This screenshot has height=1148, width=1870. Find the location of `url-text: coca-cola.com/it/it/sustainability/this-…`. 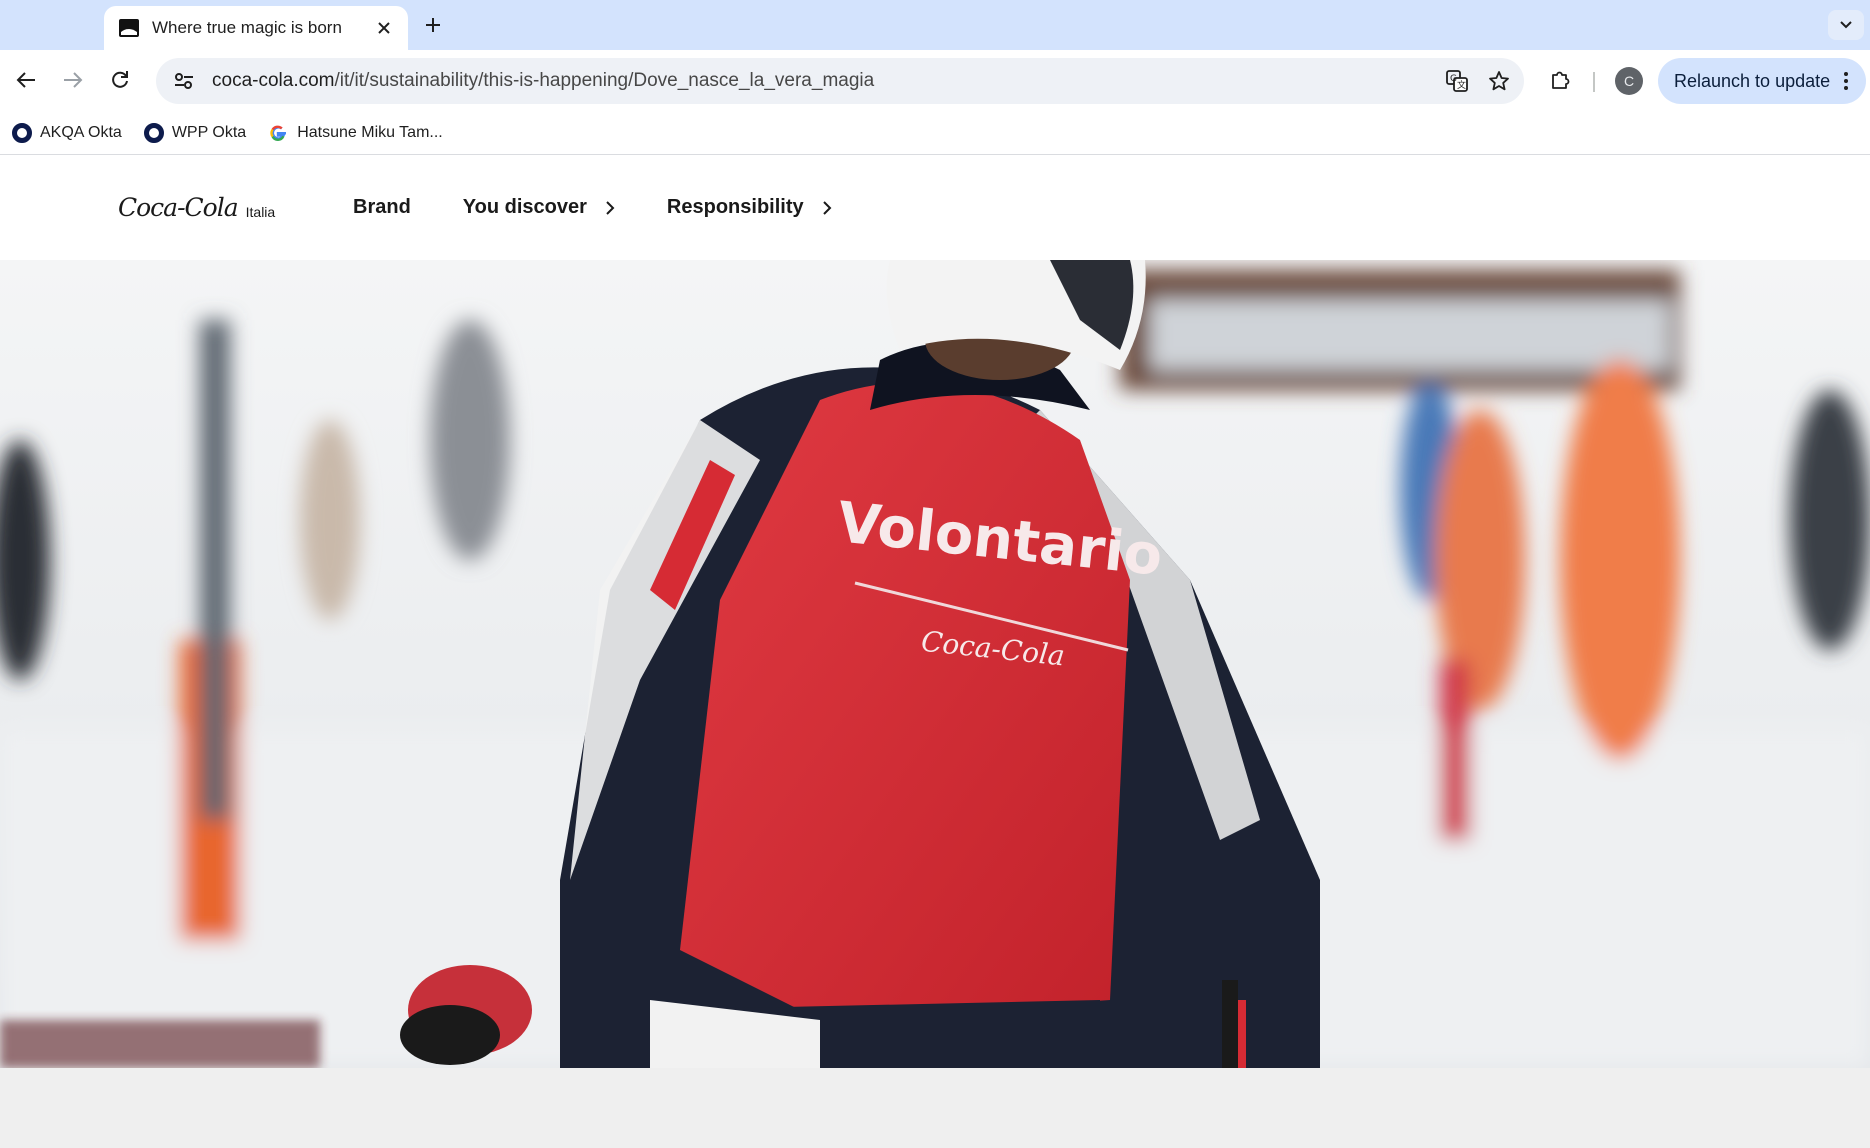

url-text: coca-cola.com/it/it/sustainability/this-… is located at coordinates (826, 81).